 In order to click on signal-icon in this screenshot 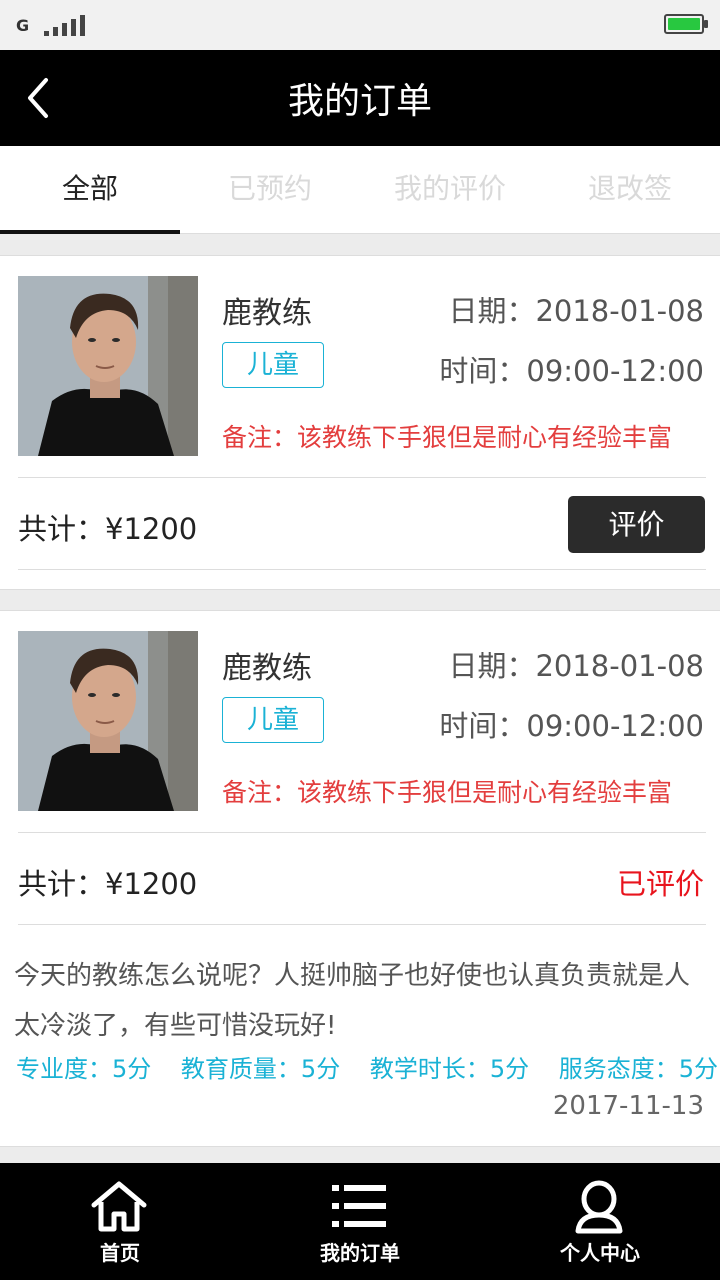, I will do `click(64, 25)`.